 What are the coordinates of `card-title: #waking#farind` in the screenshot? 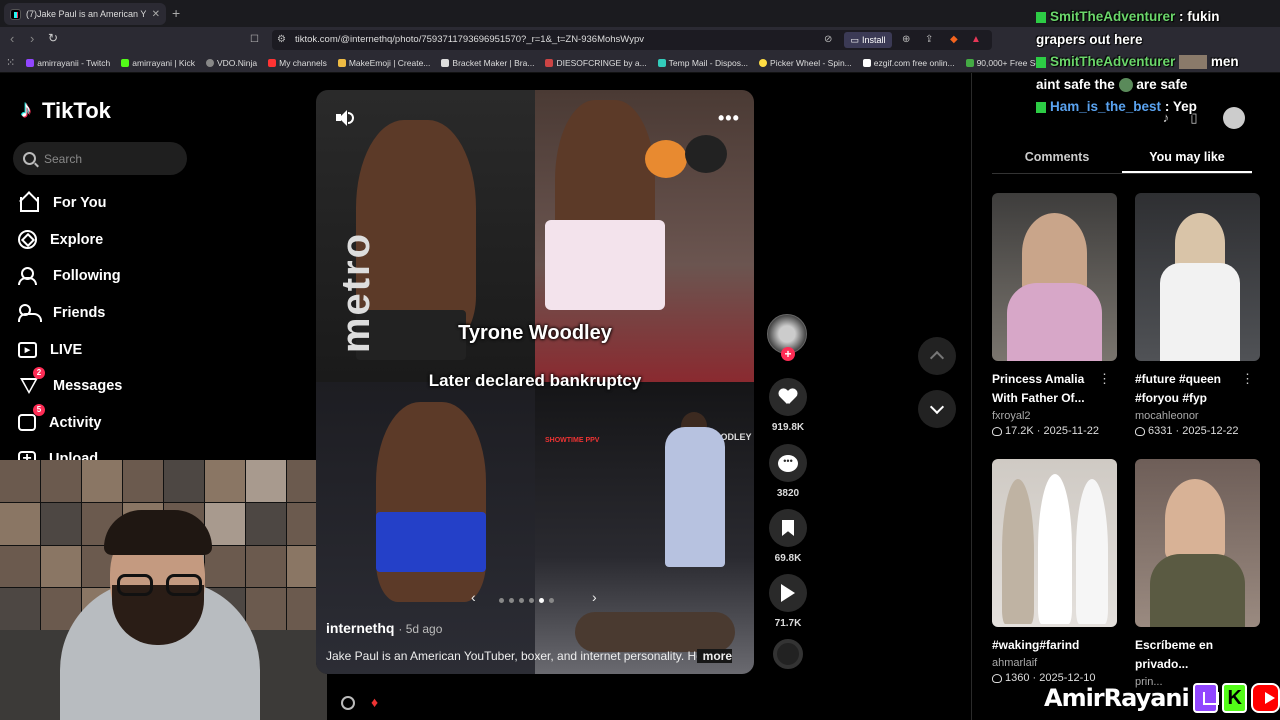 It's located at (1036, 645).